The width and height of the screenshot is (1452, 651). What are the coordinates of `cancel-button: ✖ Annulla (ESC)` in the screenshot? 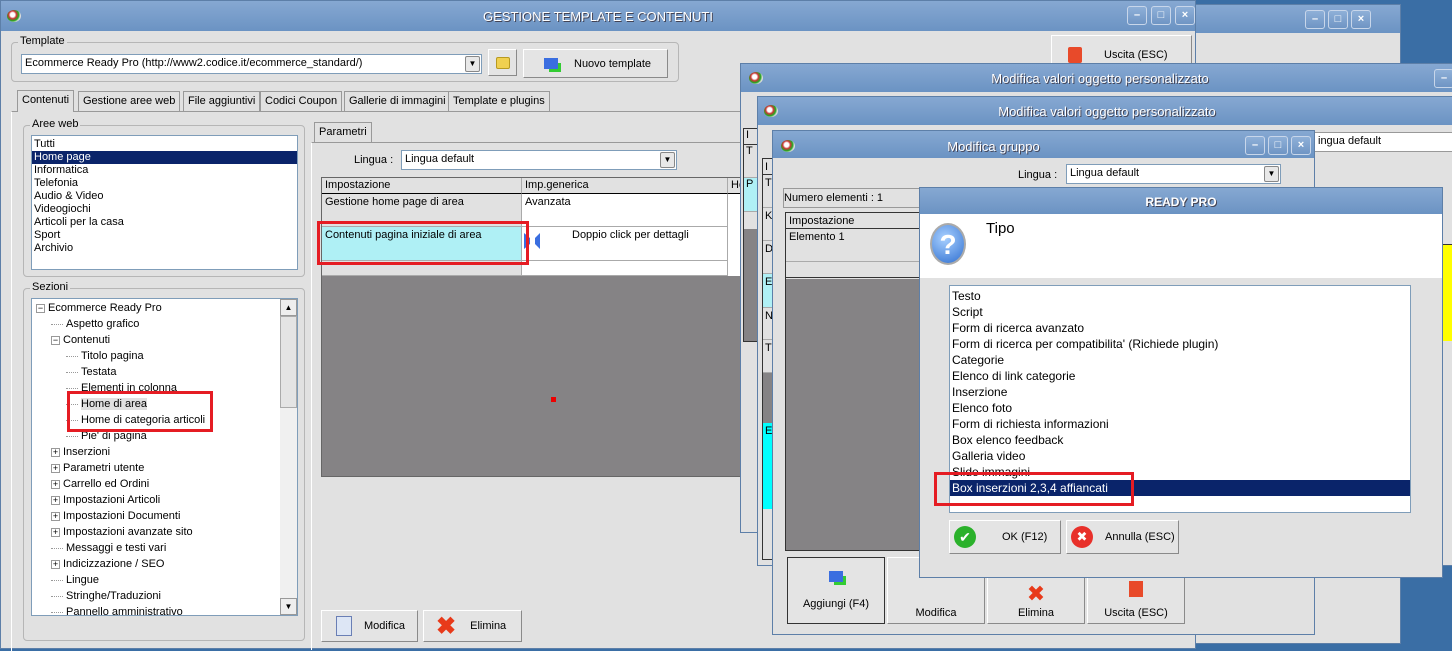 It's located at (1122, 537).